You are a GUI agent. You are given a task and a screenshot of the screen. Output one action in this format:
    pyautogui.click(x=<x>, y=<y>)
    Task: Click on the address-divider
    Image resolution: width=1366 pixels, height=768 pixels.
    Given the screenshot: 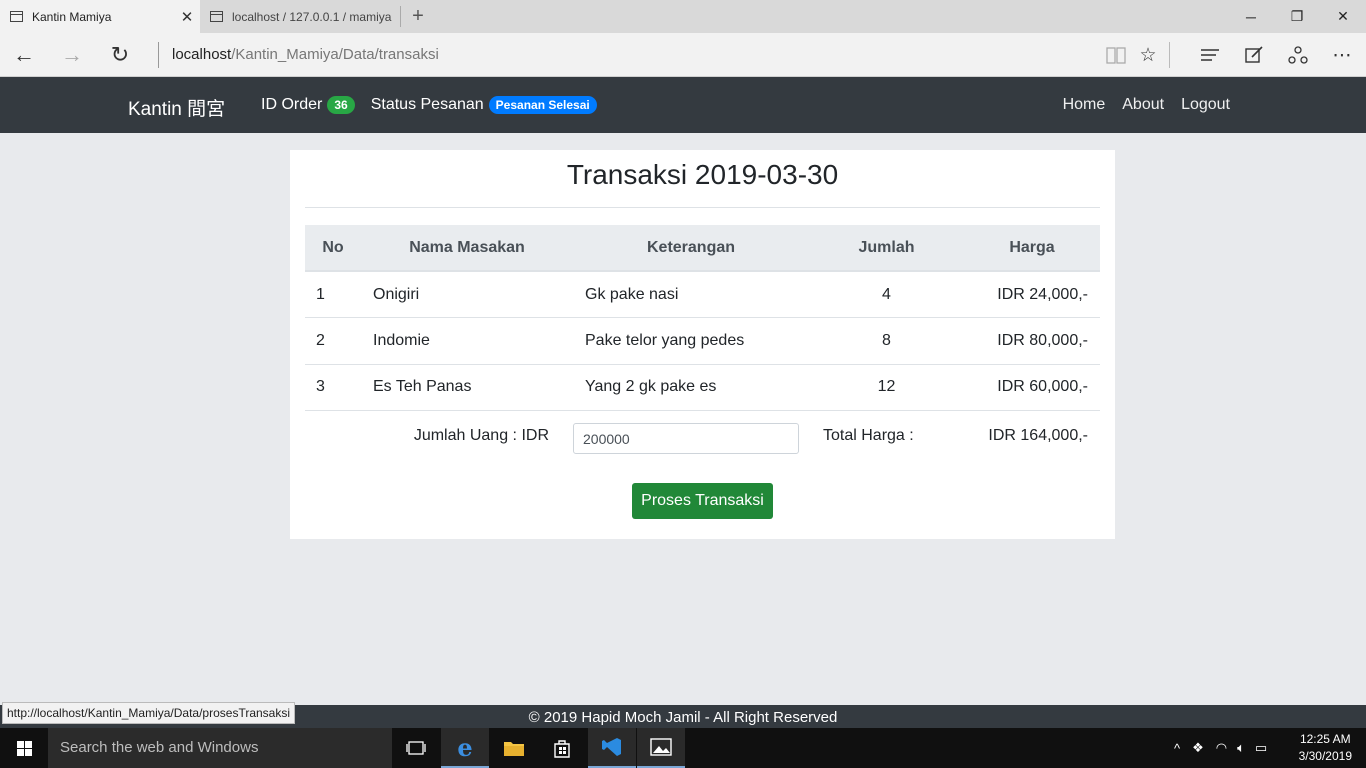 What is the action you would take?
    pyautogui.click(x=158, y=55)
    